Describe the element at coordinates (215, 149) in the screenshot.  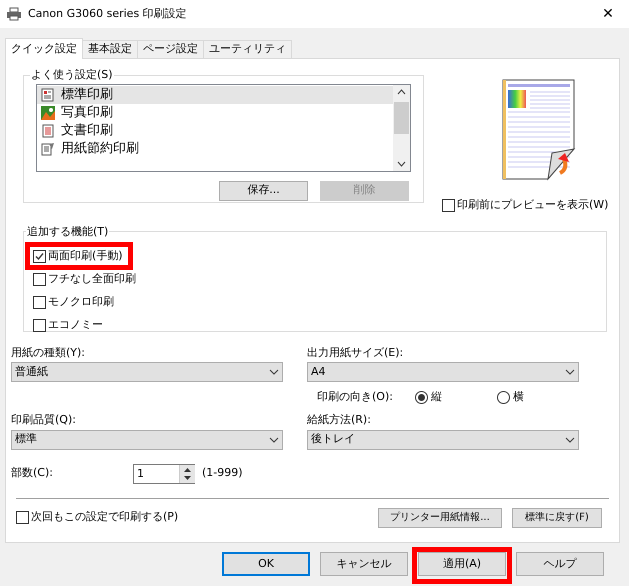
I see `list-item: 用紙節約印刷` at that location.